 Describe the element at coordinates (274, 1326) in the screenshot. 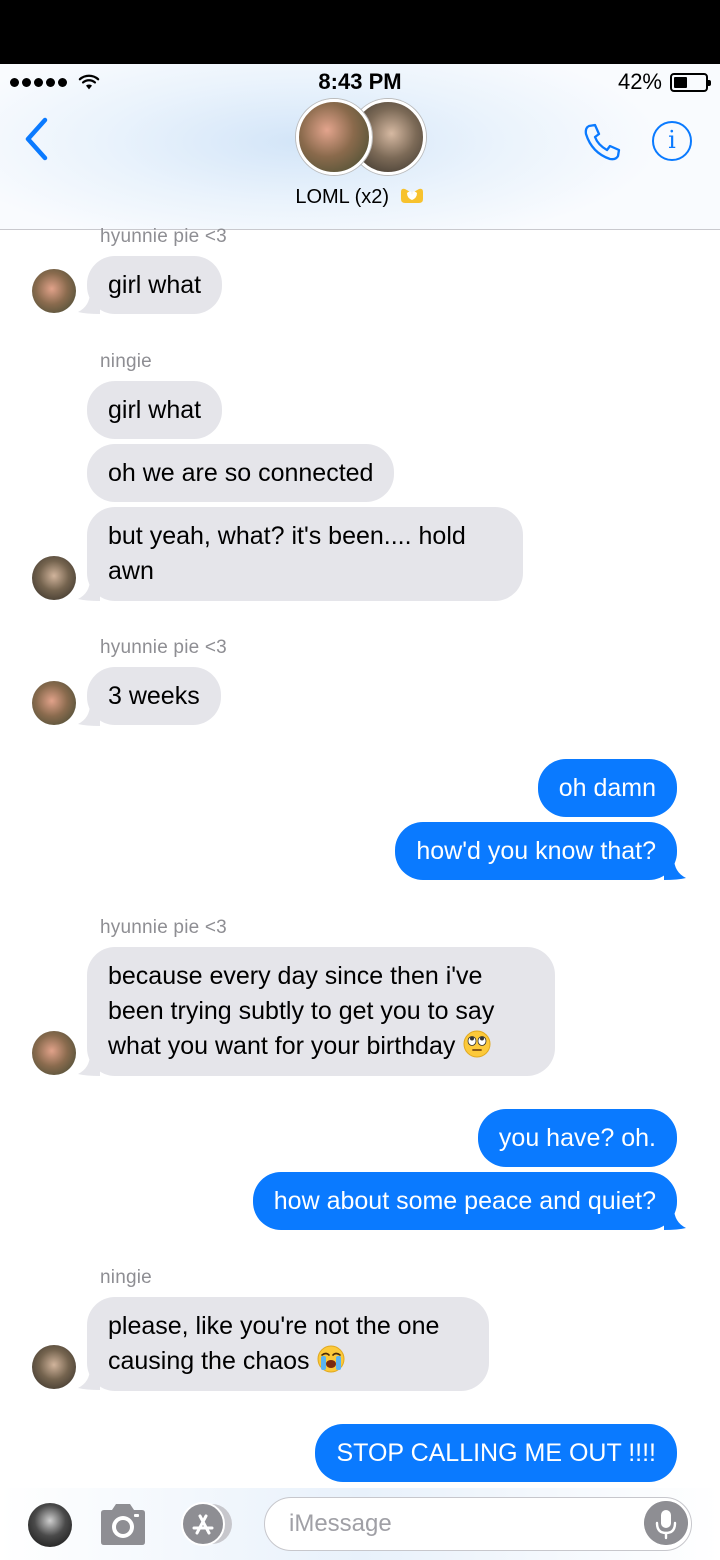

I see `message-line: please, like you're not the one` at that location.